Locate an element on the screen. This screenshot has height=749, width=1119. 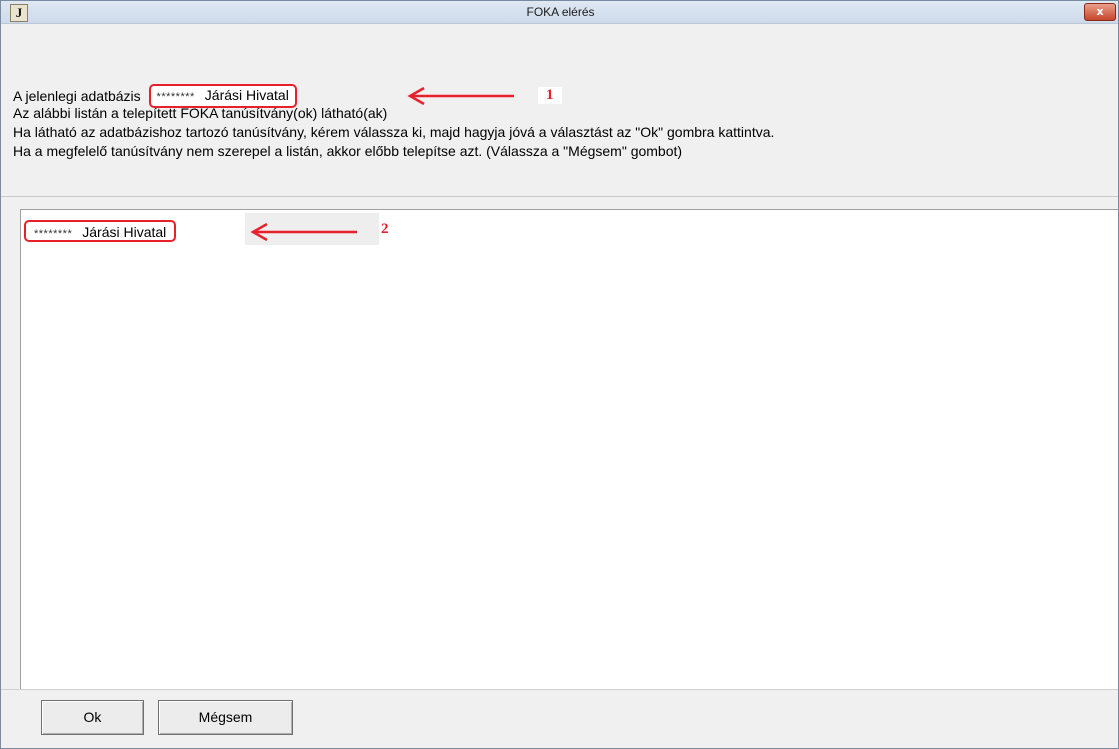
current-database-value: ******** Járási Hivatal is located at coordinates (222, 96).